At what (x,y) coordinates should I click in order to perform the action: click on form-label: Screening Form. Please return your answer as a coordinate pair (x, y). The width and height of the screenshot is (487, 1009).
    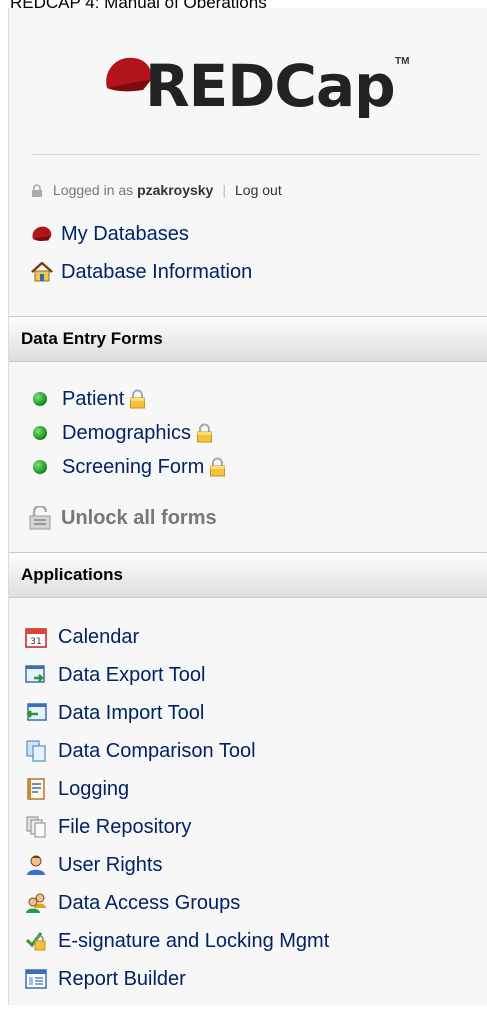
    Looking at the image, I should click on (133, 466).